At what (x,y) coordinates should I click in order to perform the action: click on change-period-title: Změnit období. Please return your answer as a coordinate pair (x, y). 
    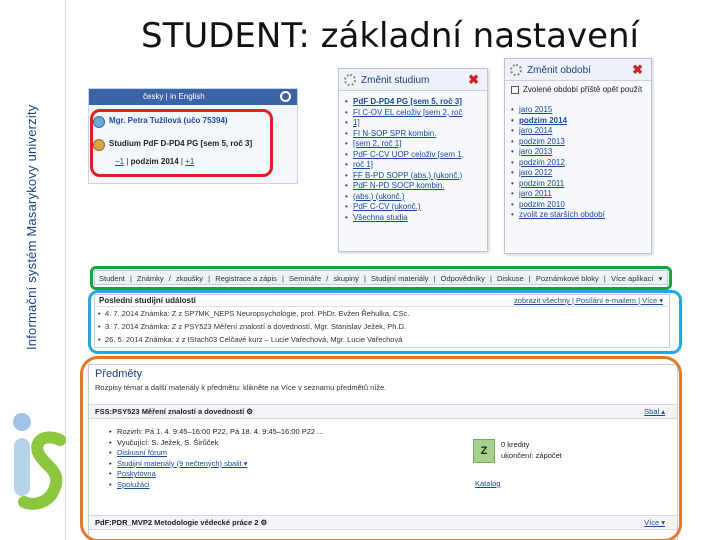
    Looking at the image, I should click on (559, 70).